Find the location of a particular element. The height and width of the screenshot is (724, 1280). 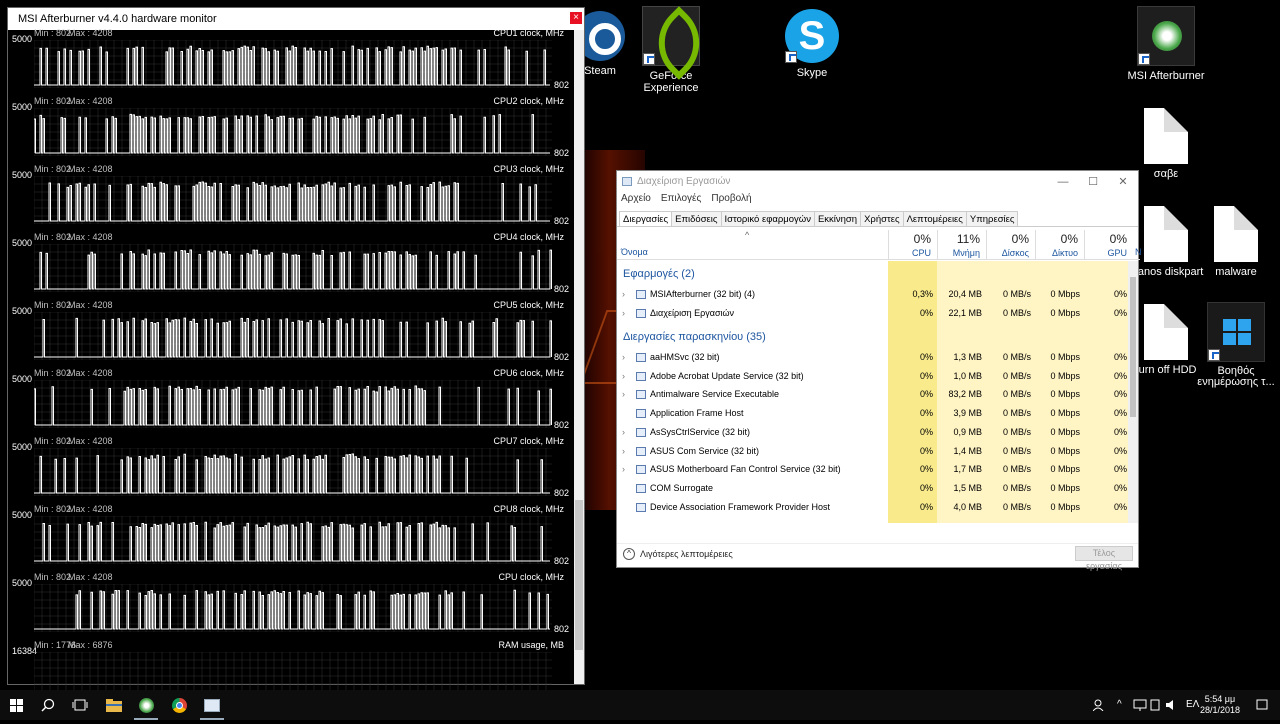

process-cpu: 0% is located at coordinates (926, 506).